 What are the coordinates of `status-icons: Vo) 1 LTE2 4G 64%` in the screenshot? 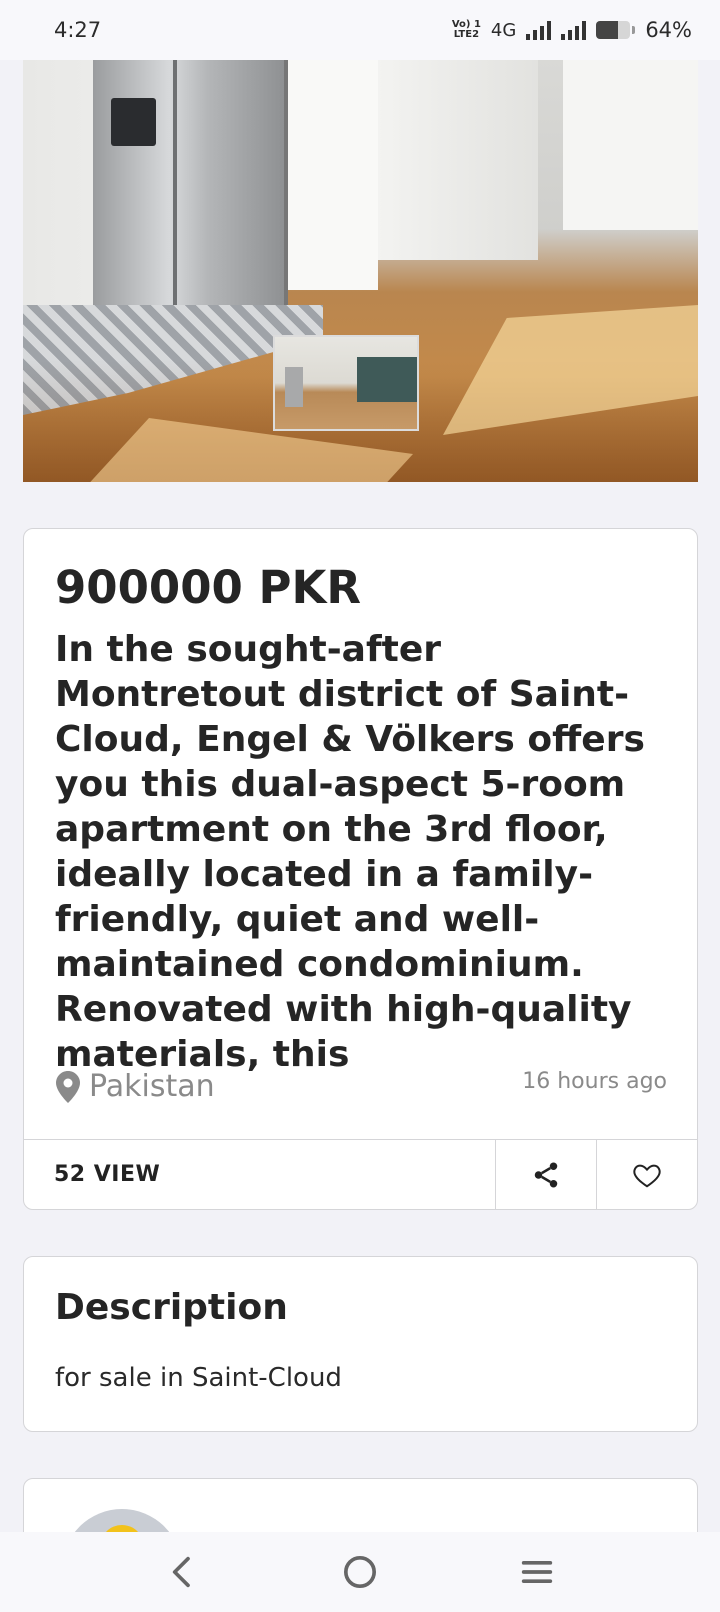 It's located at (572, 30).